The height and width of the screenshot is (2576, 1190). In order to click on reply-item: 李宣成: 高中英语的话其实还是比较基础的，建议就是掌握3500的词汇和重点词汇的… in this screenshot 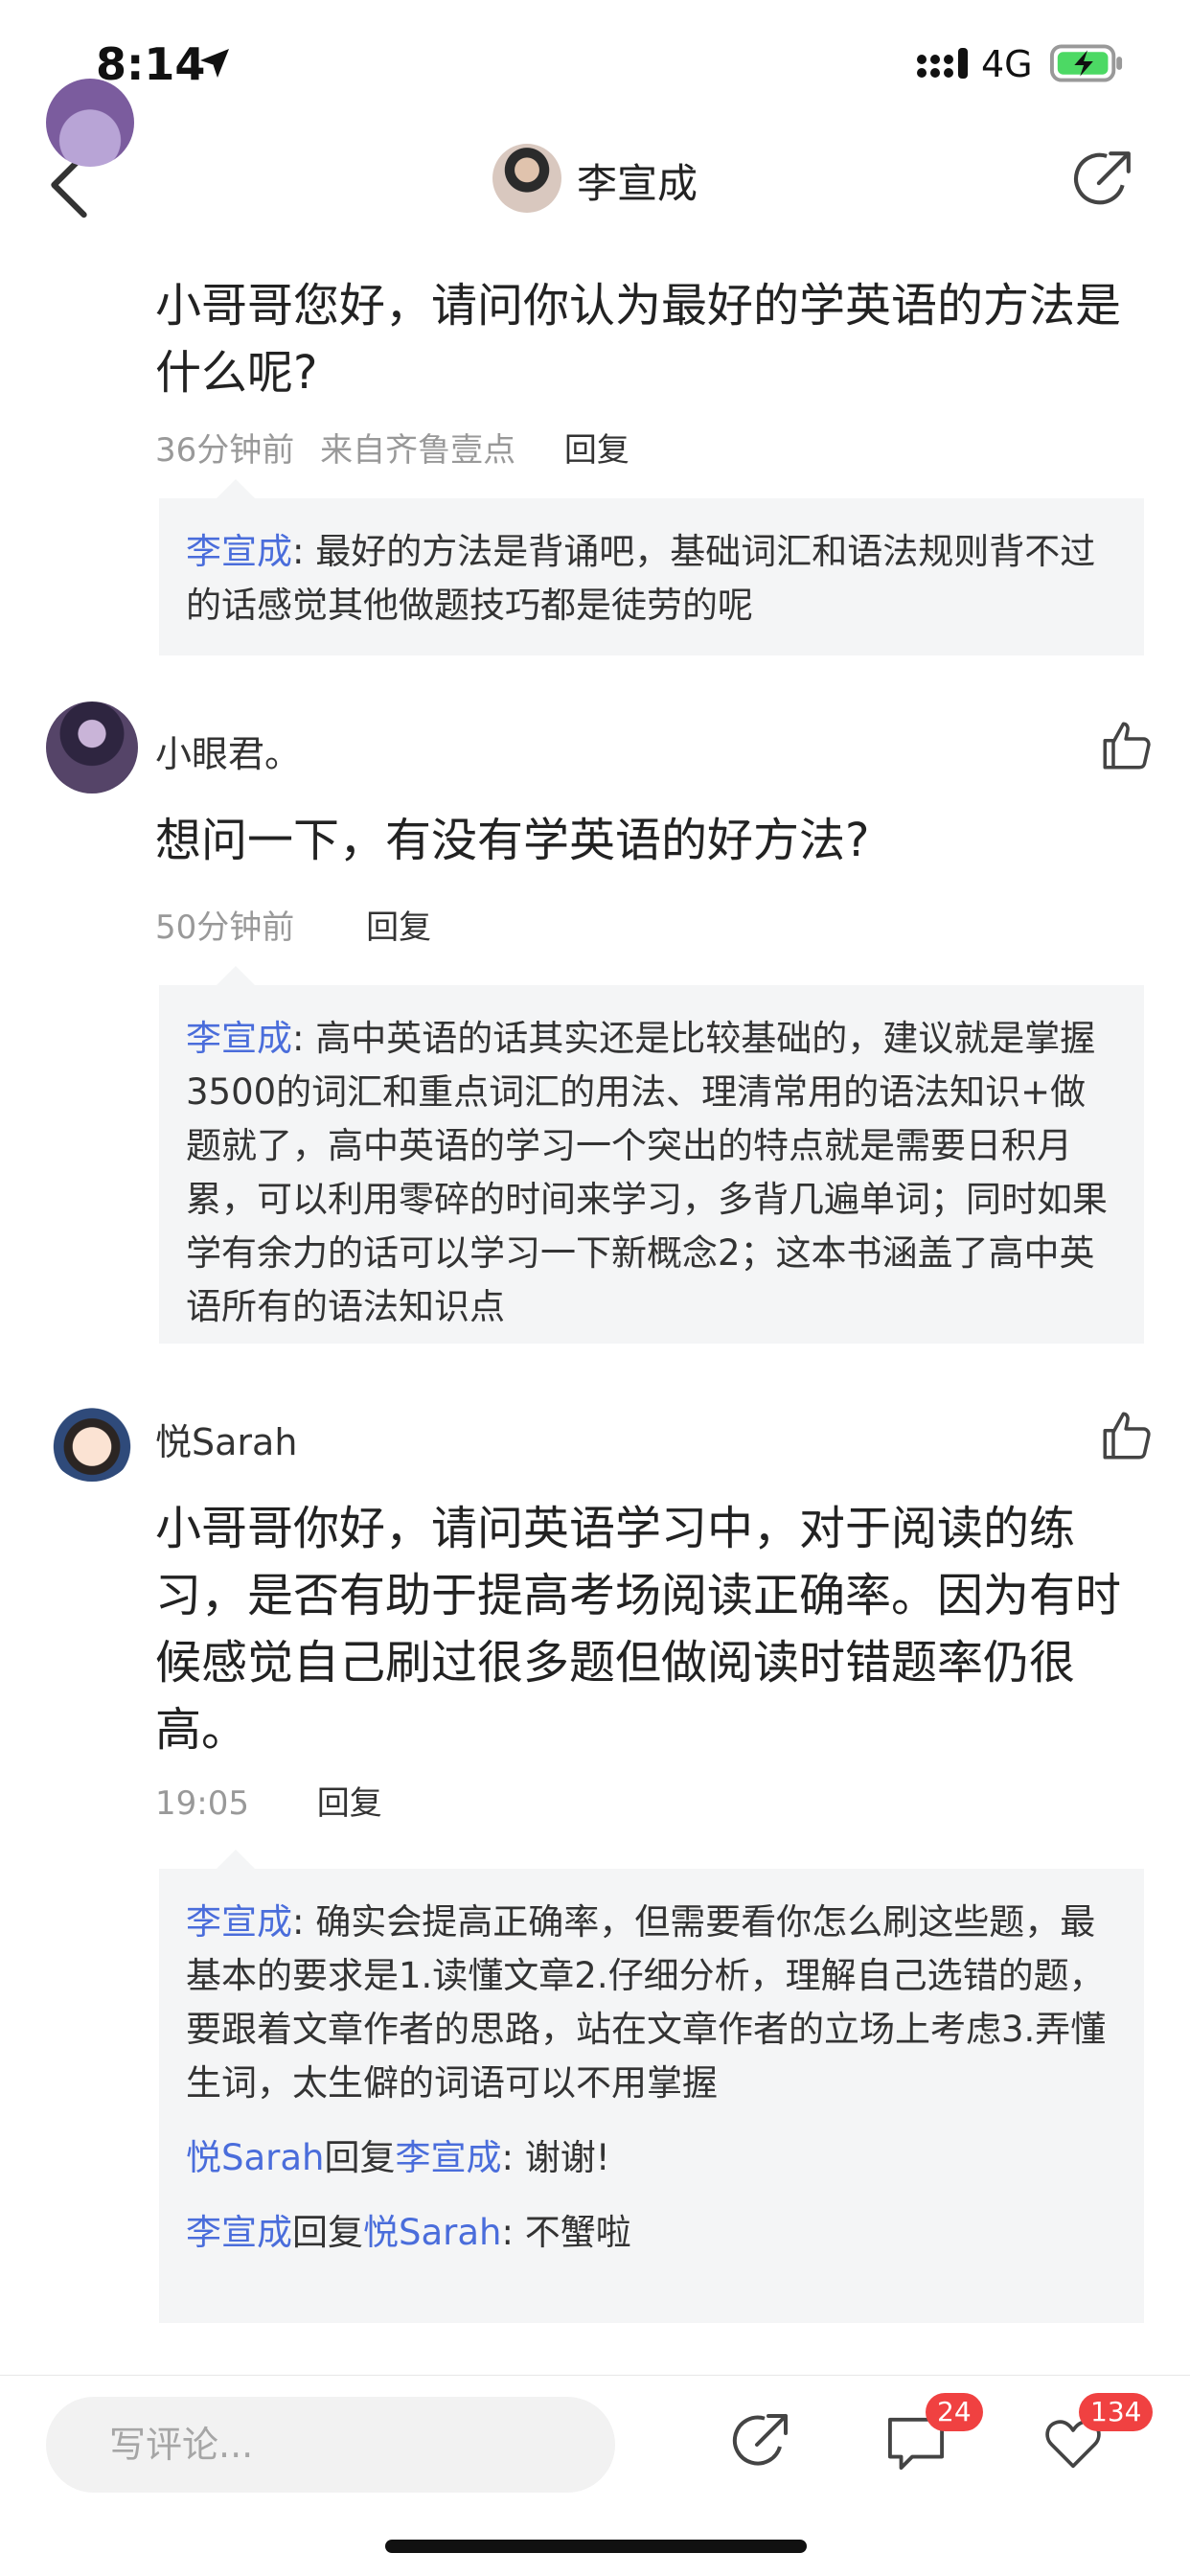, I will do `click(653, 1173)`.